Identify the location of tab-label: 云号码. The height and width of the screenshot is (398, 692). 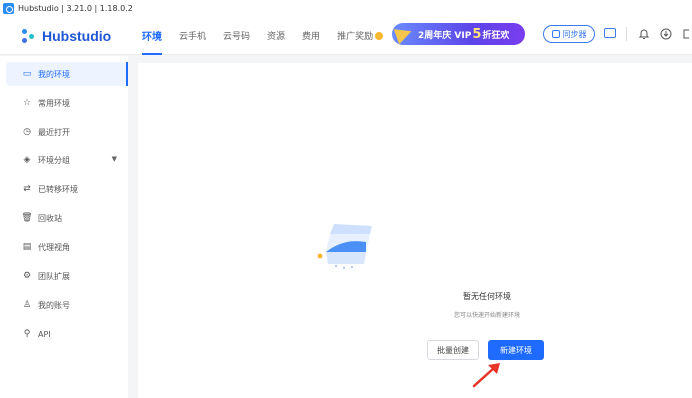
(237, 37).